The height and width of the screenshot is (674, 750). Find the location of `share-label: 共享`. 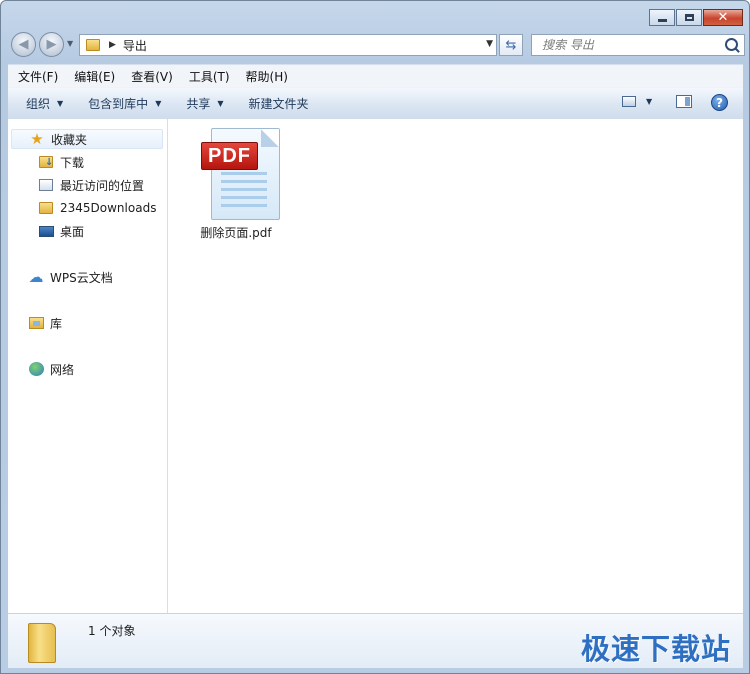

share-label: 共享 is located at coordinates (198, 104).